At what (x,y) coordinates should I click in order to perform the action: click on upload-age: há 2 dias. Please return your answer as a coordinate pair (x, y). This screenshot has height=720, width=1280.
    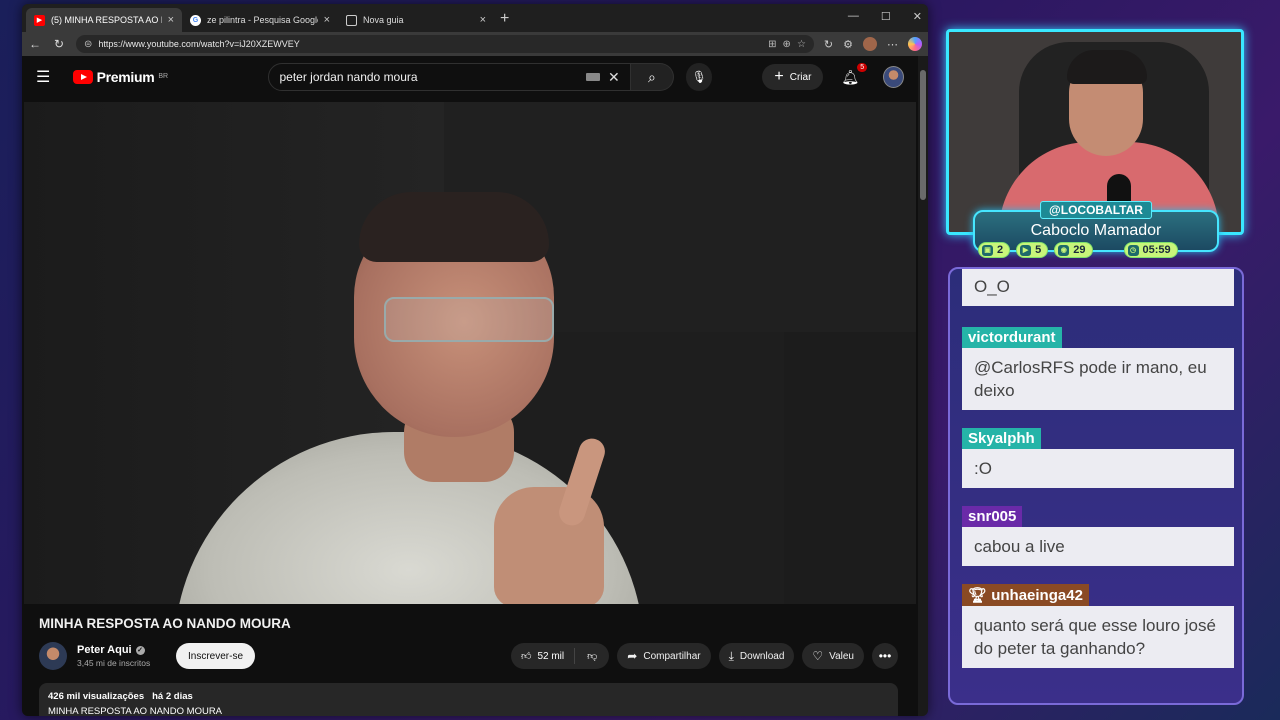
    Looking at the image, I should click on (172, 696).